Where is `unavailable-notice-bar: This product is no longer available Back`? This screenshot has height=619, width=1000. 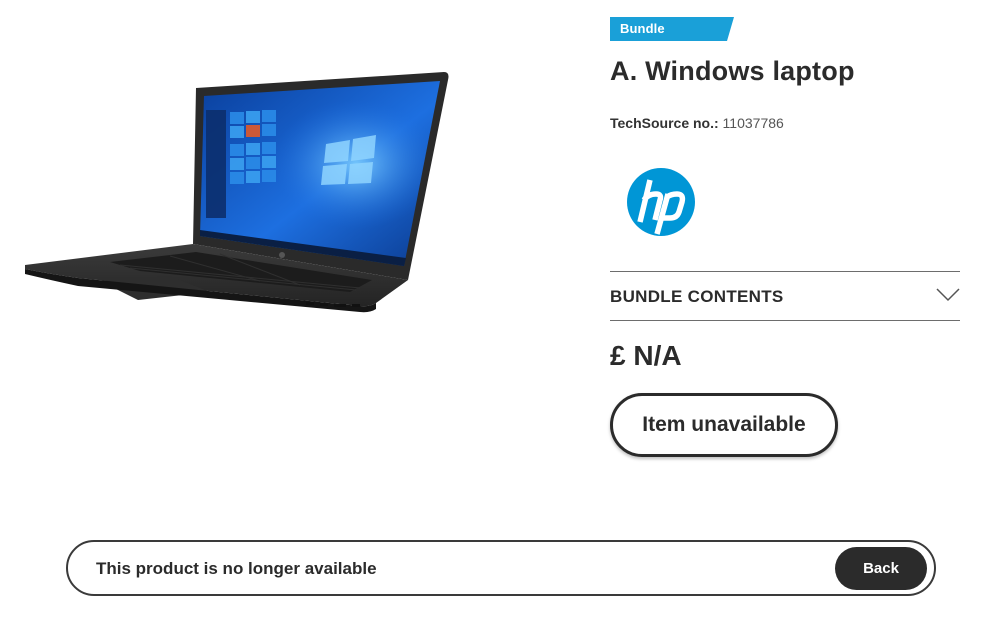 unavailable-notice-bar: This product is no longer available Back is located at coordinates (501, 568).